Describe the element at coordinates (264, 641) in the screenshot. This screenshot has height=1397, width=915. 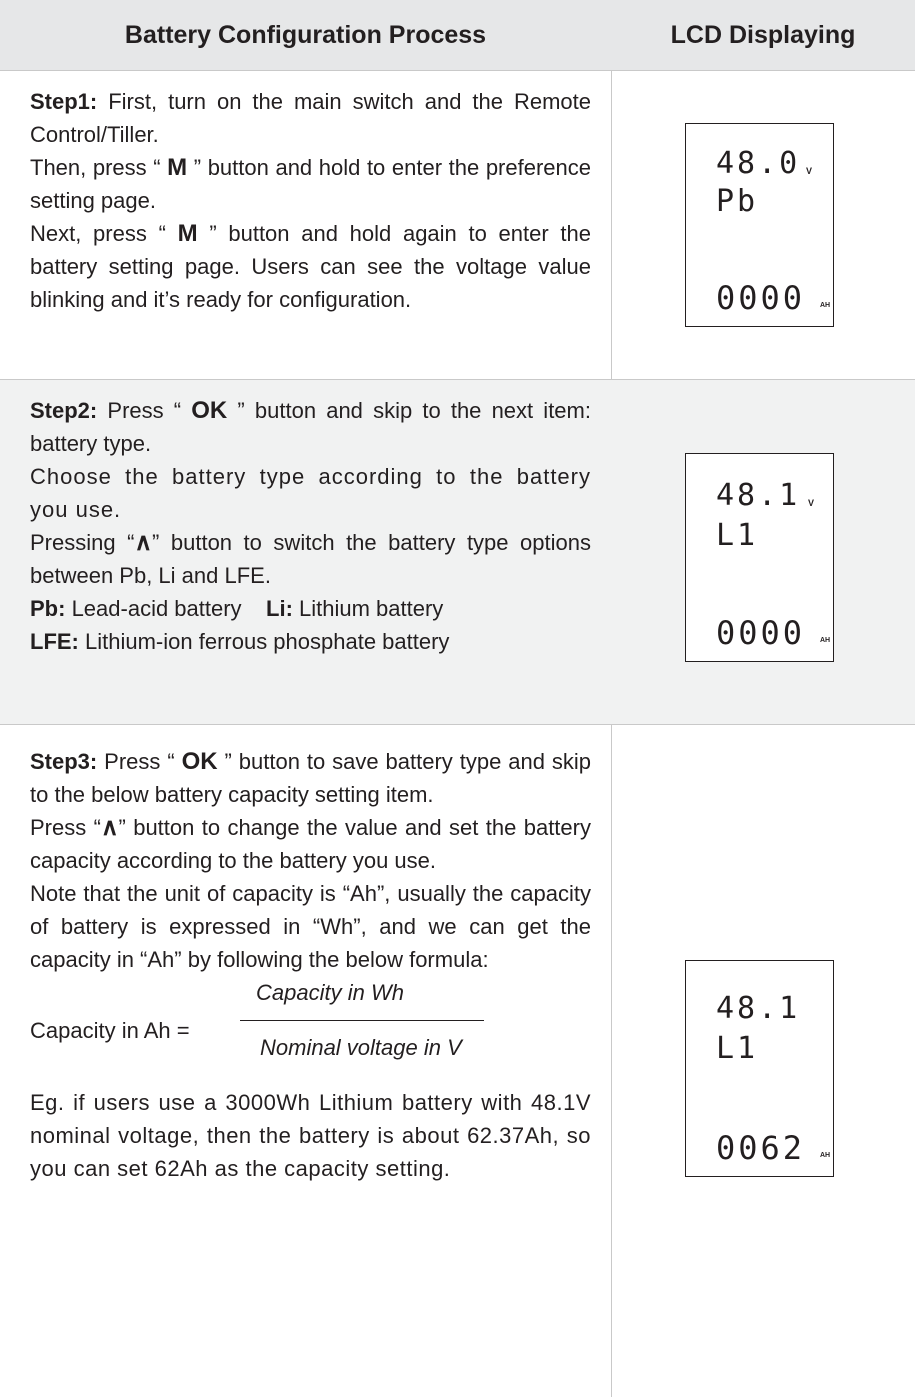
I see `lfe-text: Lithium-ion ferrous phosphate battery` at that location.